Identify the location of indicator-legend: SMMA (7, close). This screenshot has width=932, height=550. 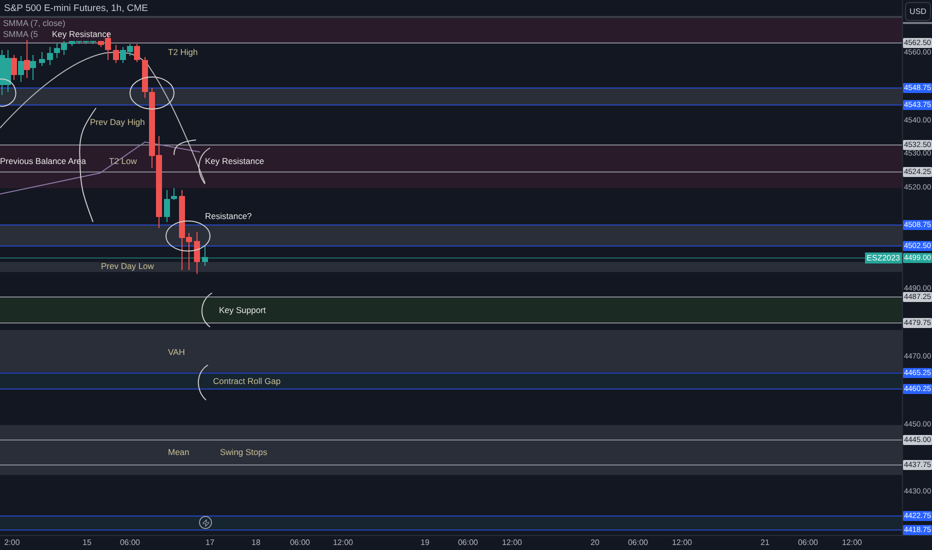
(34, 23).